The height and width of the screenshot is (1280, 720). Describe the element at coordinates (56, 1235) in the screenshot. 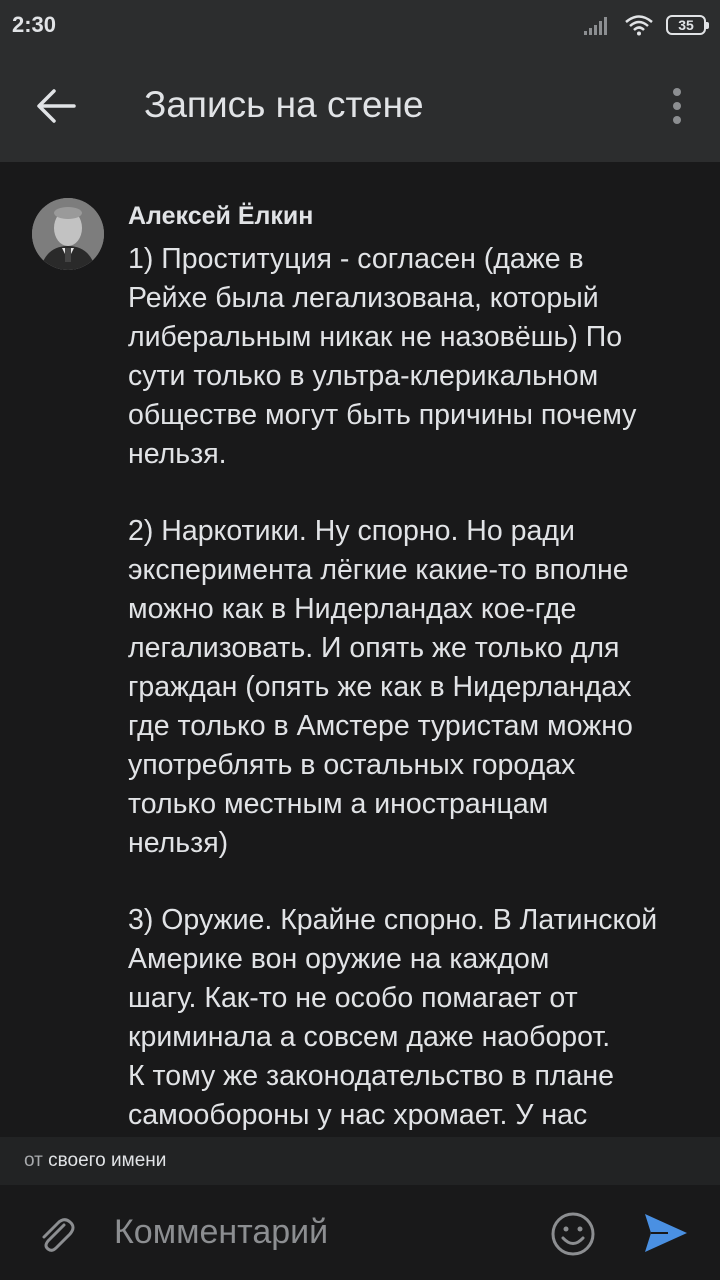

I see `paperclip-icon` at that location.